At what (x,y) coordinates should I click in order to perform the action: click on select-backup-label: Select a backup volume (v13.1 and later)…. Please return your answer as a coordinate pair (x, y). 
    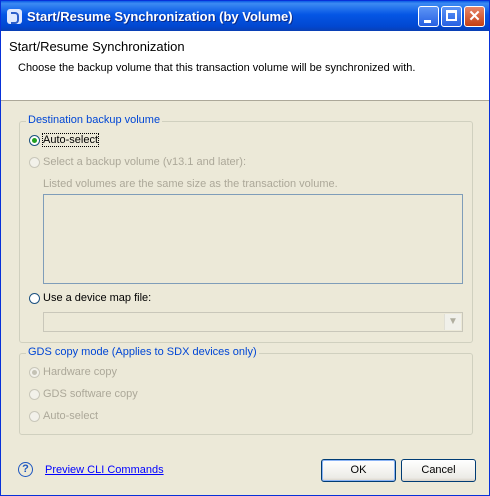
    Looking at the image, I should click on (144, 162).